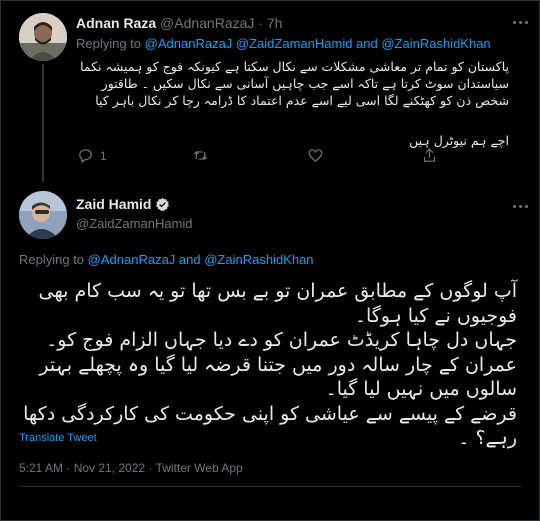 This screenshot has width=540, height=521. Describe the element at coordinates (207, 23) in the screenshot. I see `author-handle: @AdnanRazaJ` at that location.